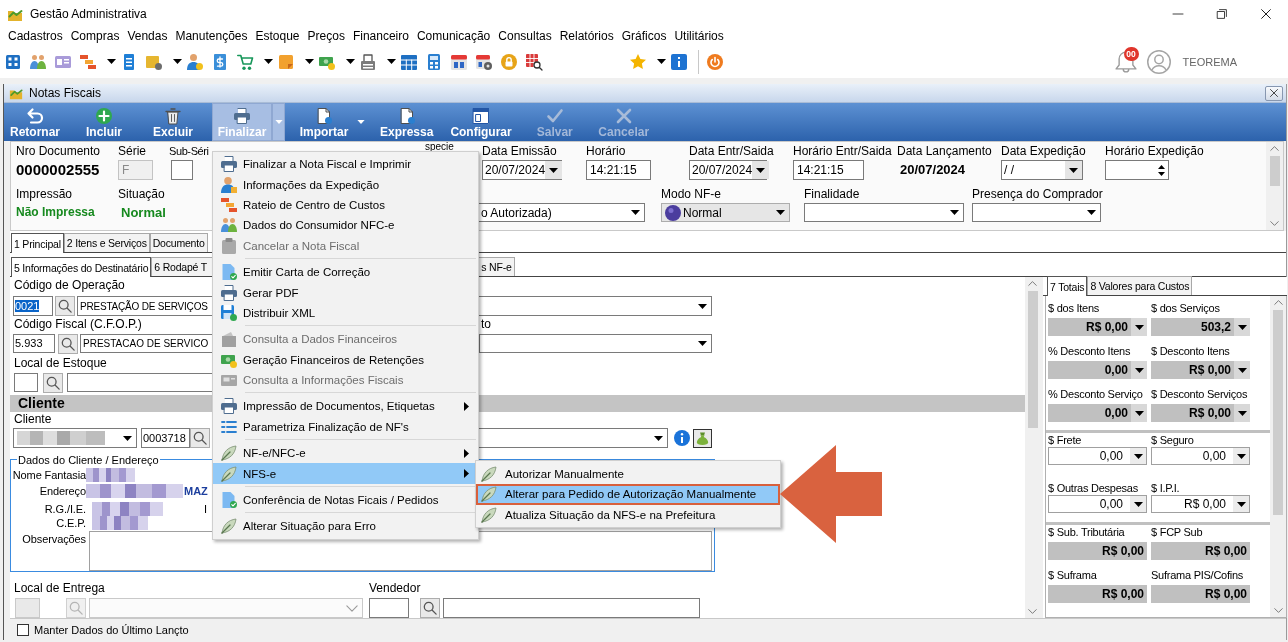 The height and width of the screenshot is (642, 1288). What do you see at coordinates (1274, 93) in the screenshot?
I see `close-button` at bounding box center [1274, 93].